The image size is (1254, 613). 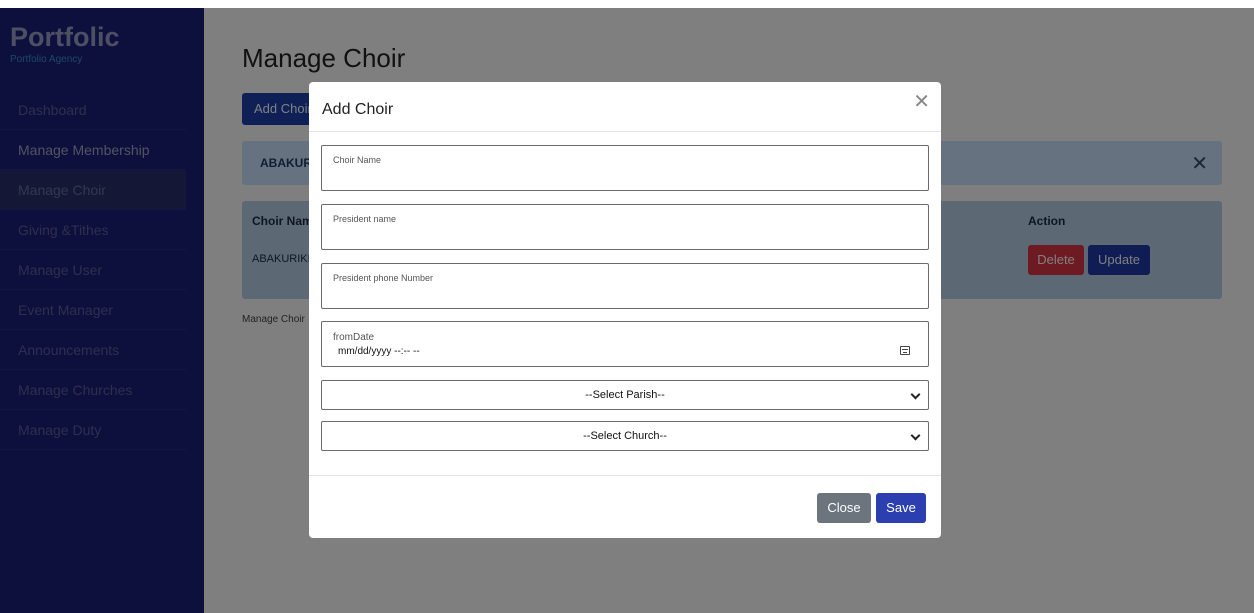 I want to click on close-button: Close, so click(x=844, y=508).